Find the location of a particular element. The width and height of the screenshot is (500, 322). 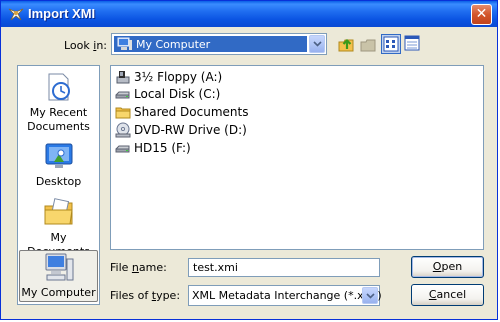

file-name-input: test.xmi is located at coordinates (284, 267).